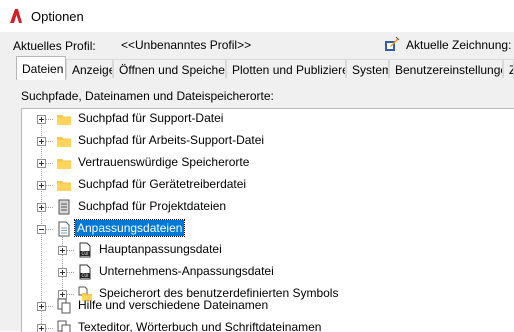  I want to click on tree-item-help-misc-filenames: Hilfe und verschiedene Dateinamen, so click(173, 305).